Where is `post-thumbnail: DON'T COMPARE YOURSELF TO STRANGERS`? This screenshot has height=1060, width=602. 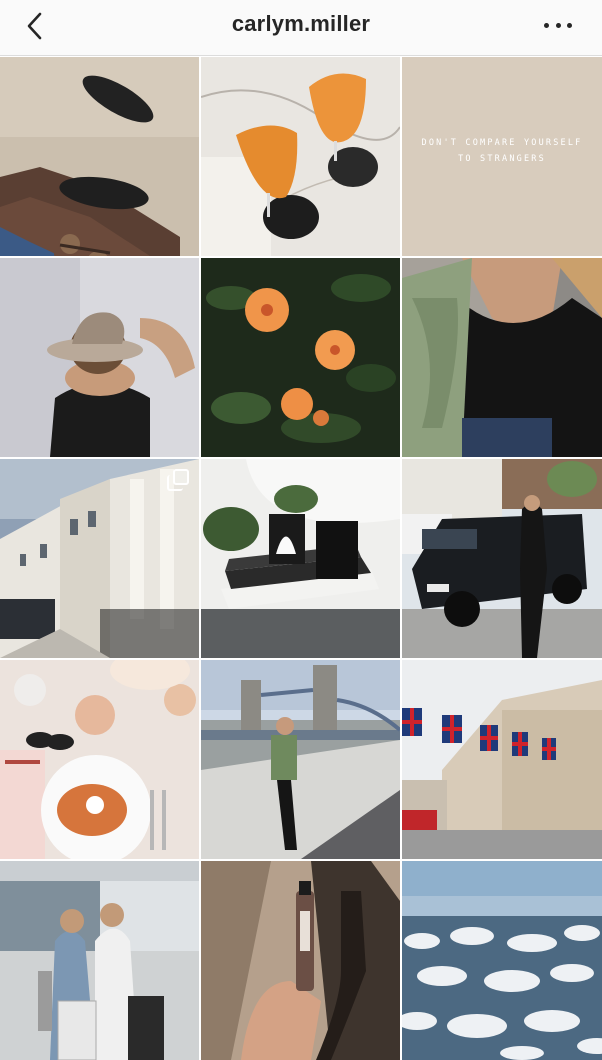 post-thumbnail: DON'T COMPARE YOURSELF TO STRANGERS is located at coordinates (502, 156).